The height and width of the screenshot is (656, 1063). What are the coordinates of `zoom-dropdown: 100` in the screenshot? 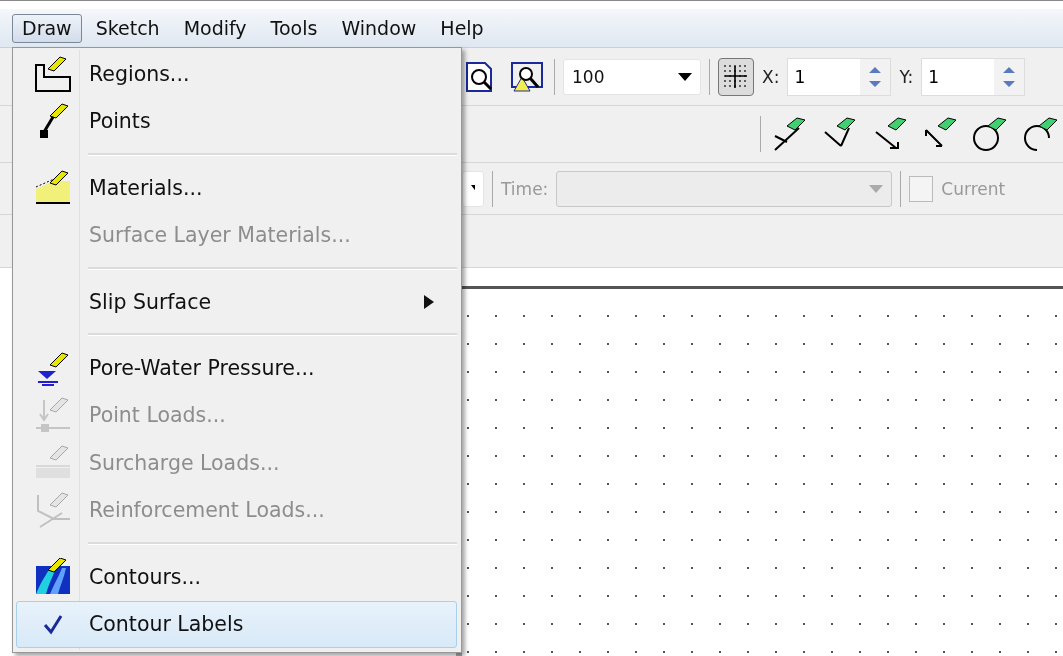 It's located at (632, 76).